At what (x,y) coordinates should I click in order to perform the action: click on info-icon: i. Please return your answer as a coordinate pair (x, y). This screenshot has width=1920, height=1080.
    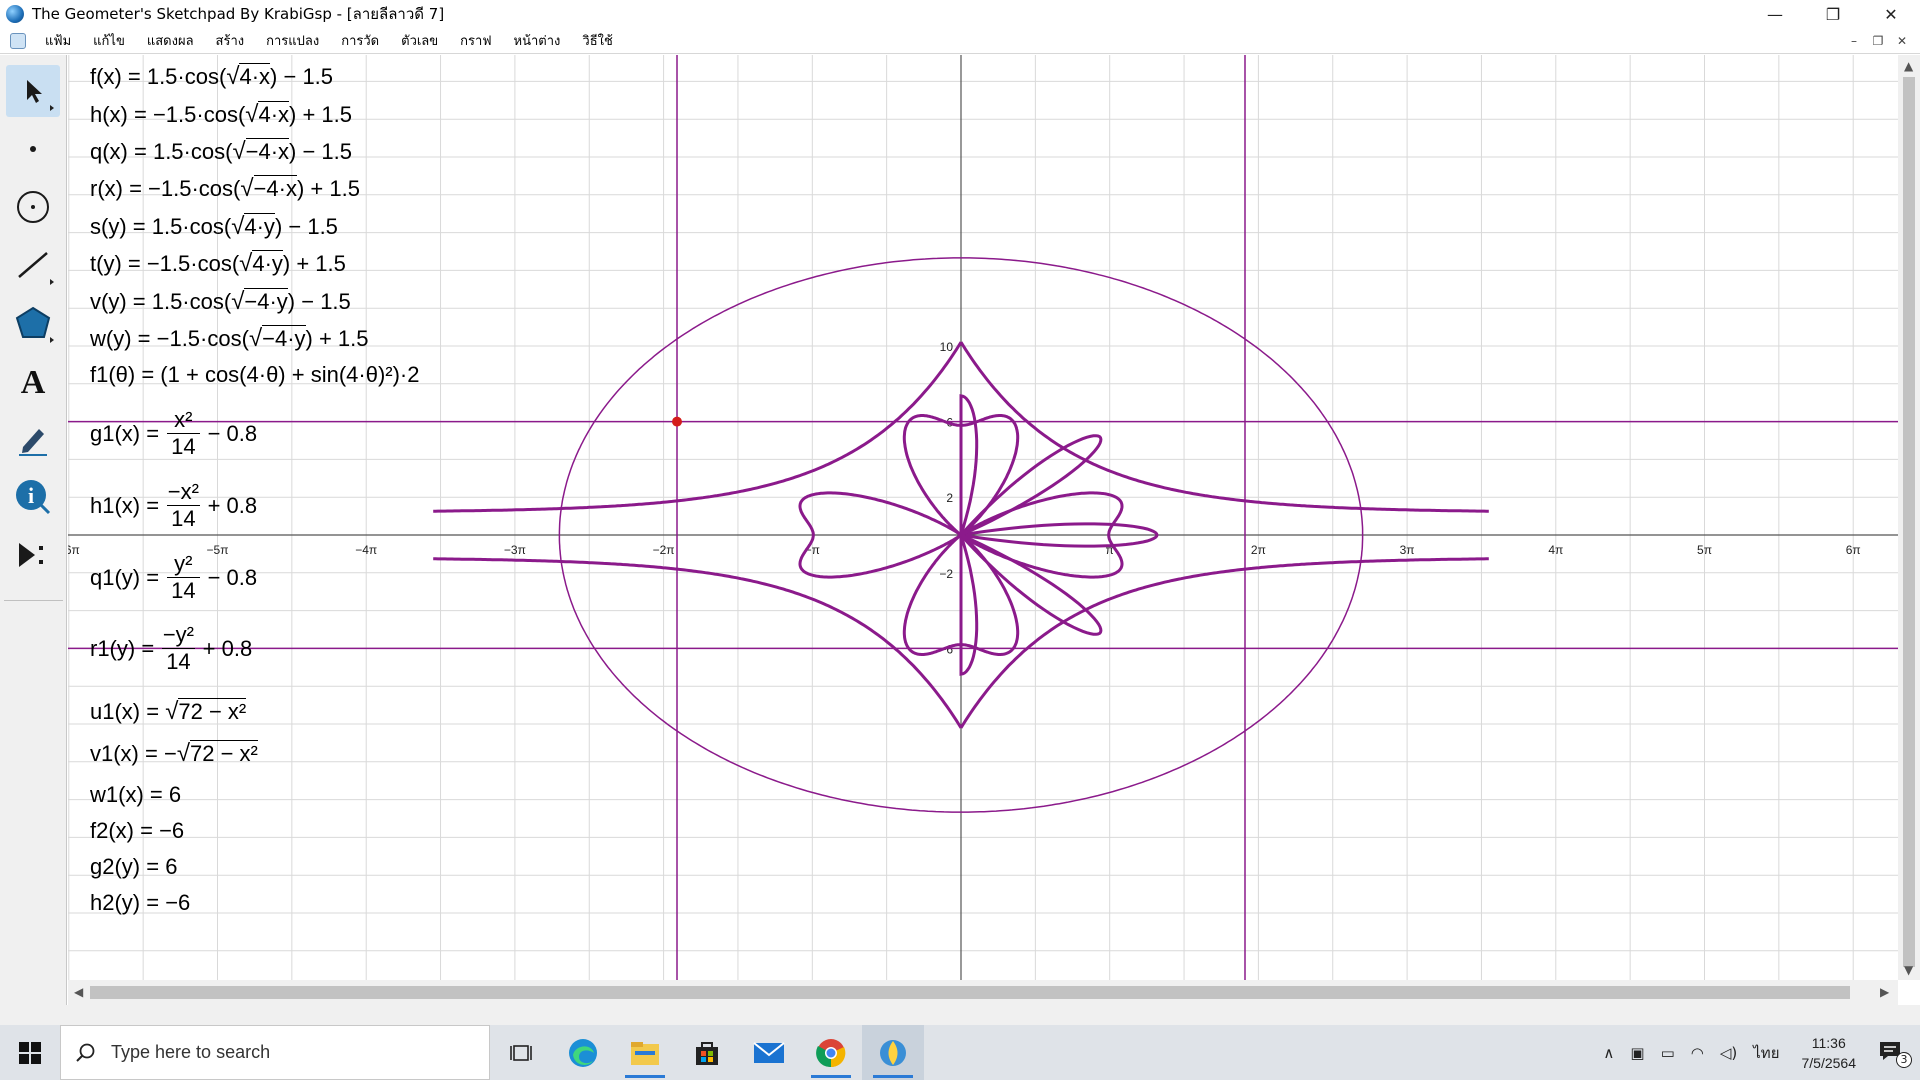
    Looking at the image, I should click on (33, 497).